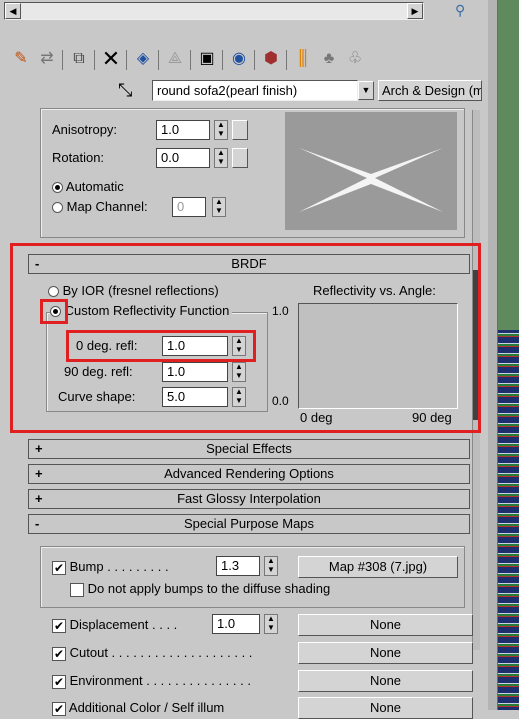 The image size is (519, 719). I want to click on environment-checkbox: ✔, so click(59, 681).